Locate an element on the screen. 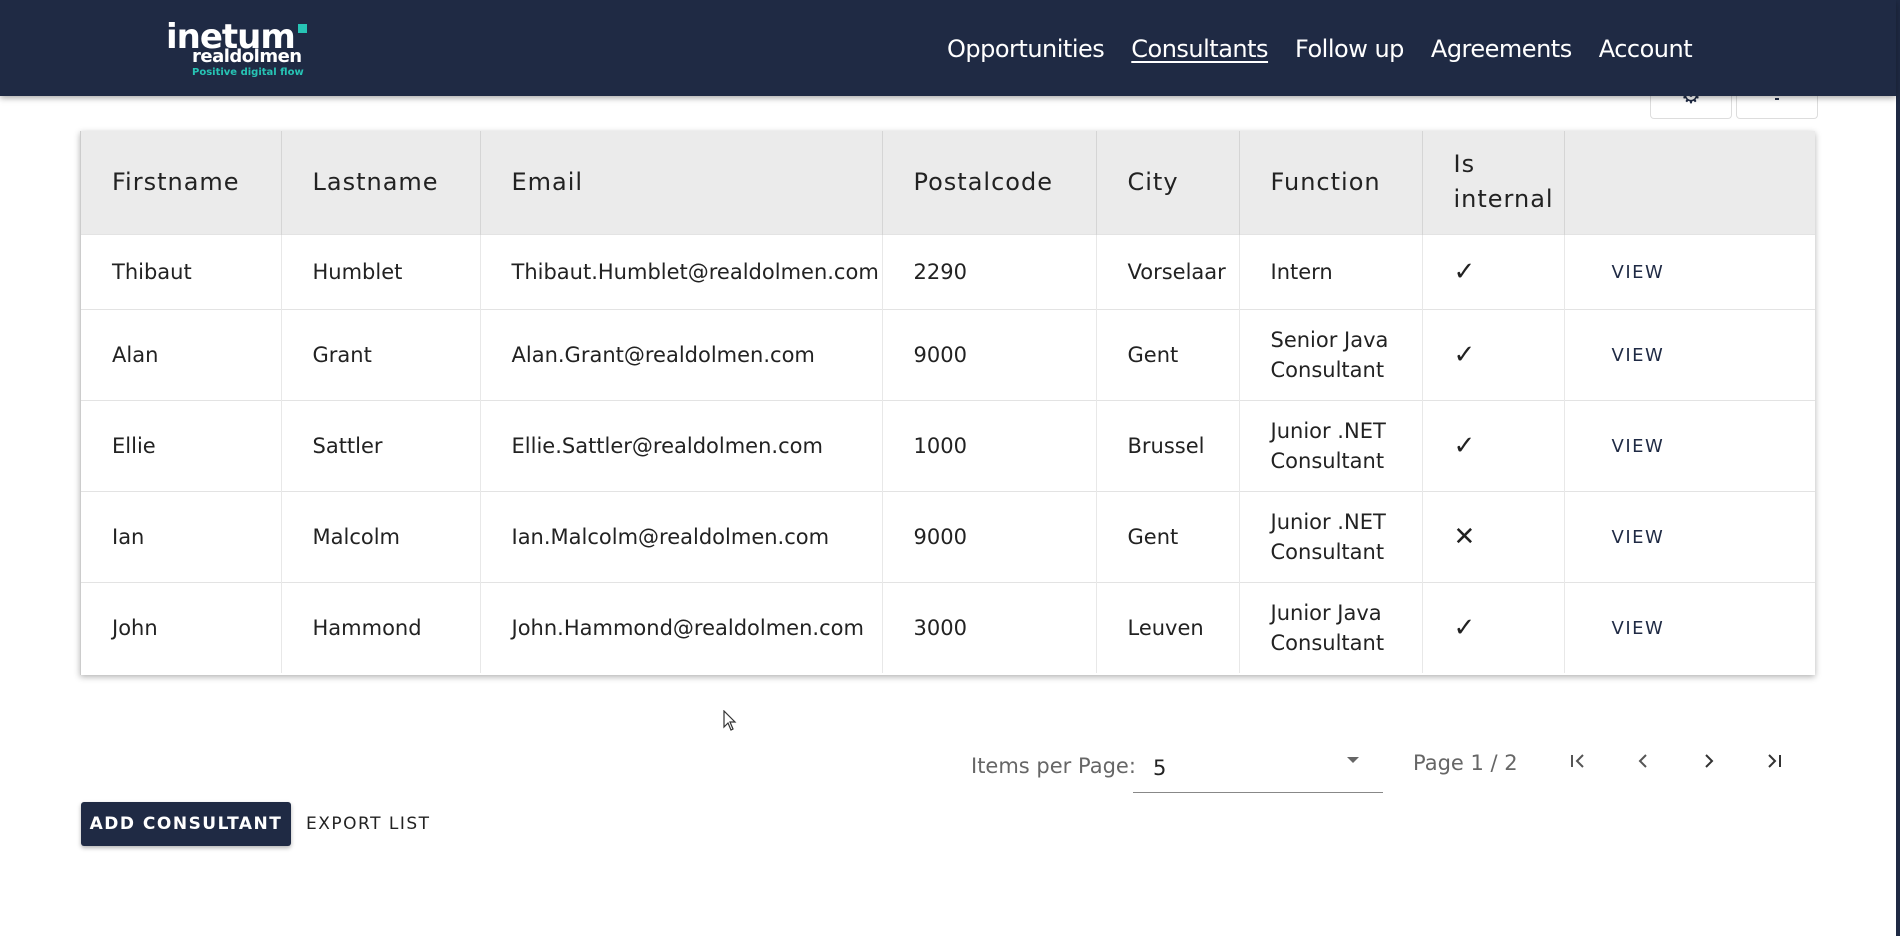  column-header-firstname: Firstname is located at coordinates (181, 182).